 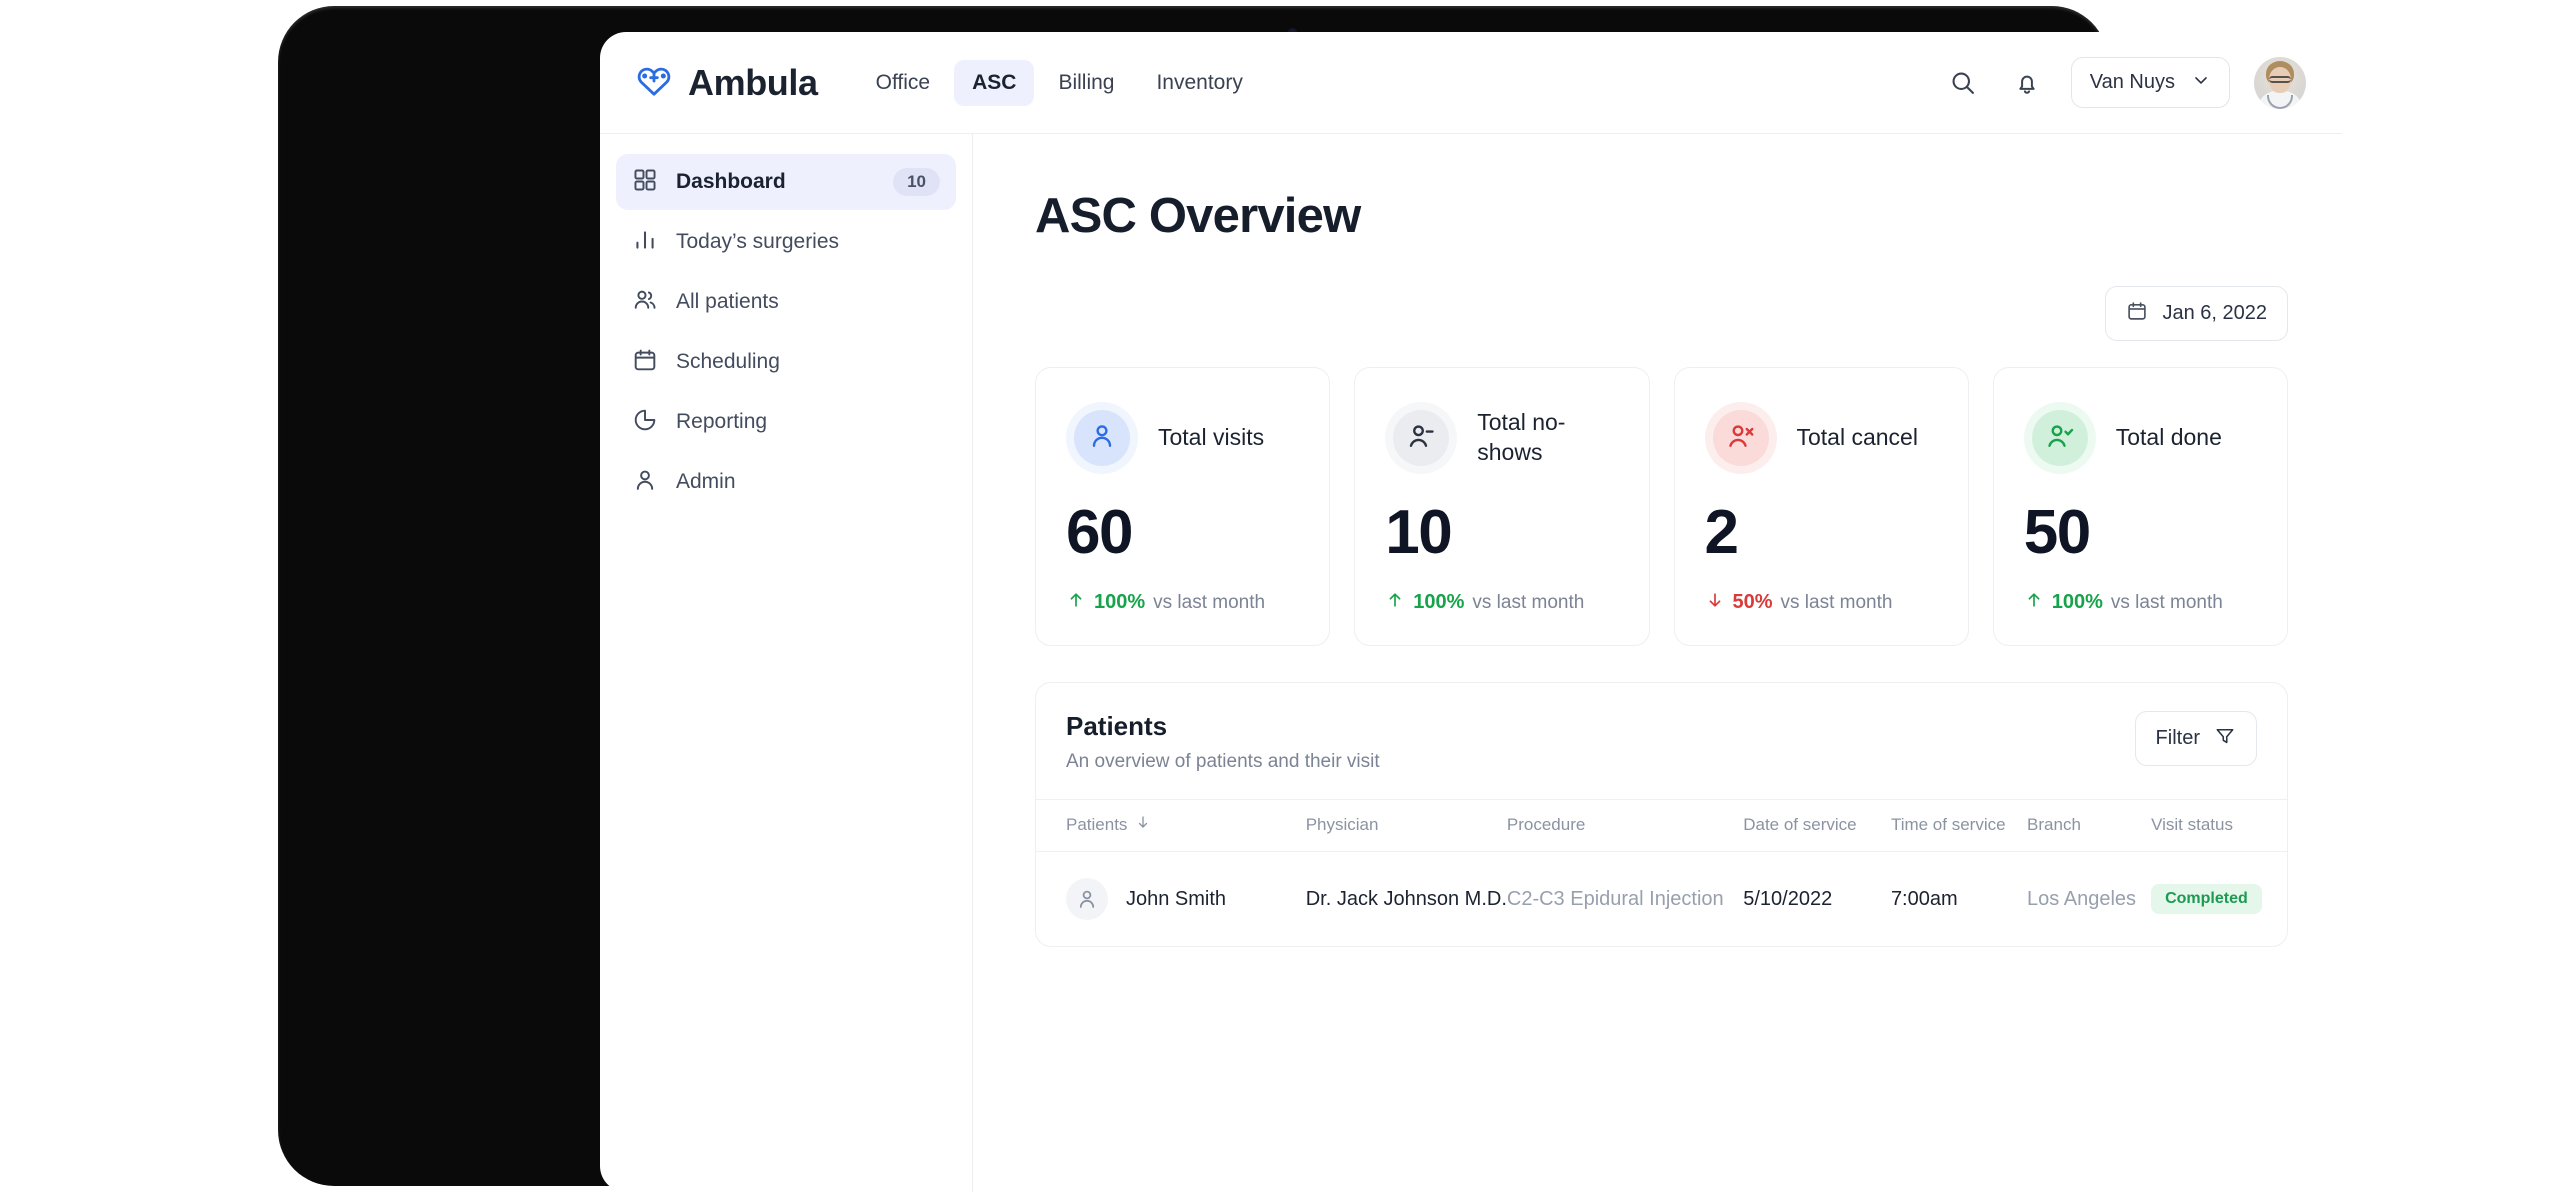 What do you see at coordinates (903, 83) in the screenshot?
I see `nav-tab-office: Office` at bounding box center [903, 83].